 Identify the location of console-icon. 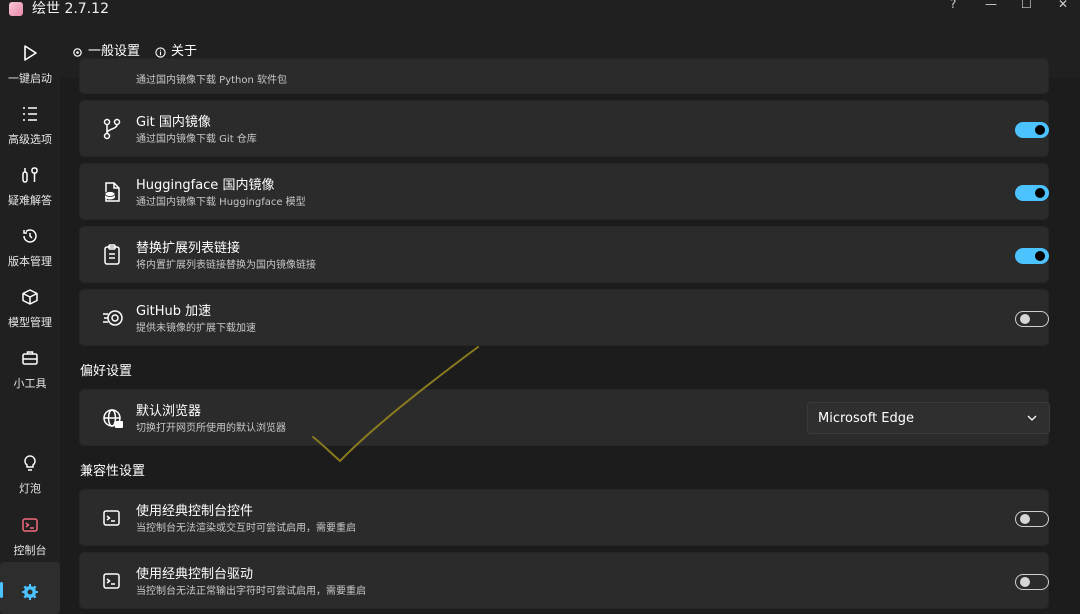
(30, 525).